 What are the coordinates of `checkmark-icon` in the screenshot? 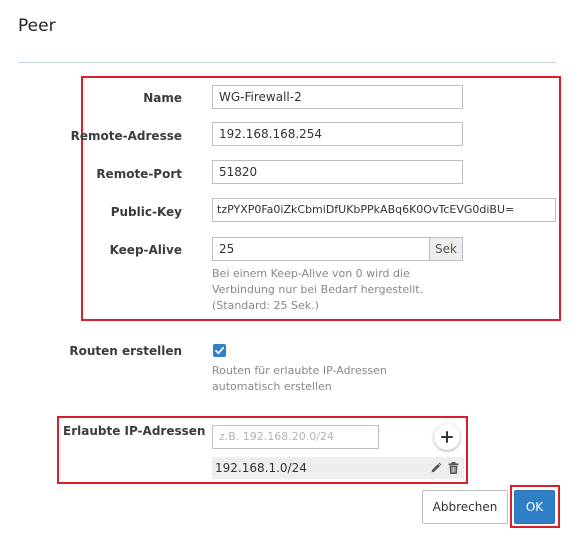 It's located at (220, 350).